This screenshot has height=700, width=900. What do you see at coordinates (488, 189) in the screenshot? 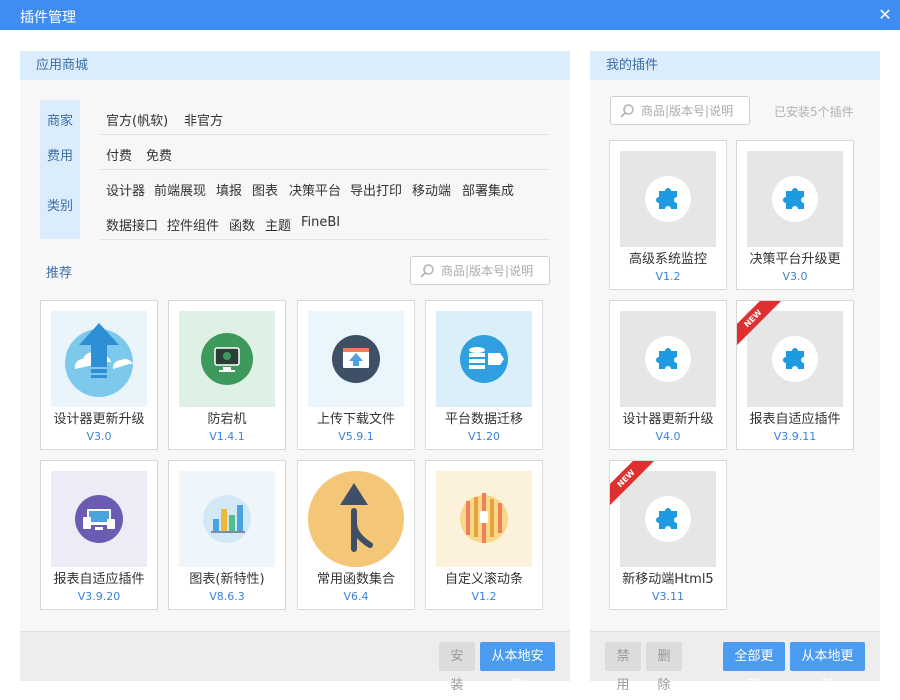
I see `category-deploy: 部署集成` at bounding box center [488, 189].